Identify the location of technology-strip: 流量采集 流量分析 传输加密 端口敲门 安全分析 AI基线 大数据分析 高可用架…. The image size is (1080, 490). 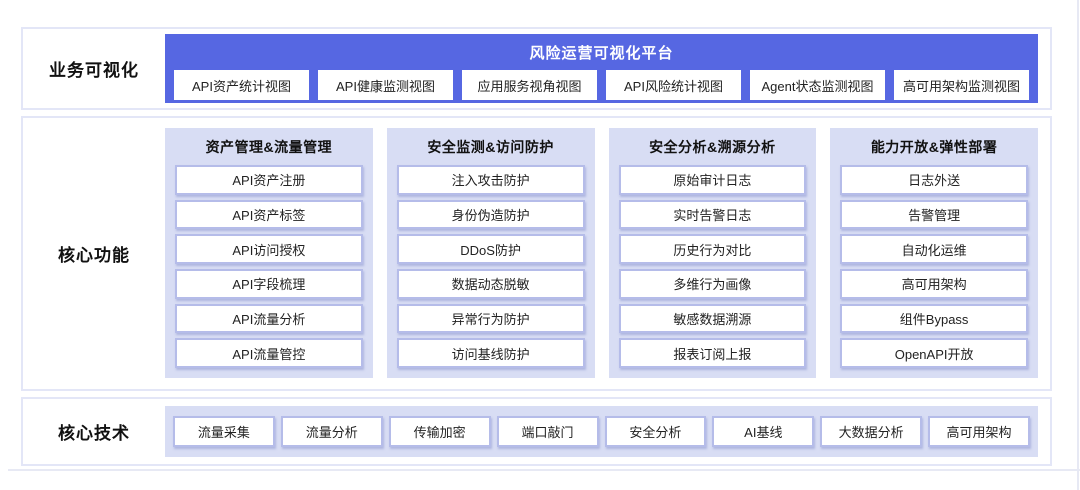
(601, 431).